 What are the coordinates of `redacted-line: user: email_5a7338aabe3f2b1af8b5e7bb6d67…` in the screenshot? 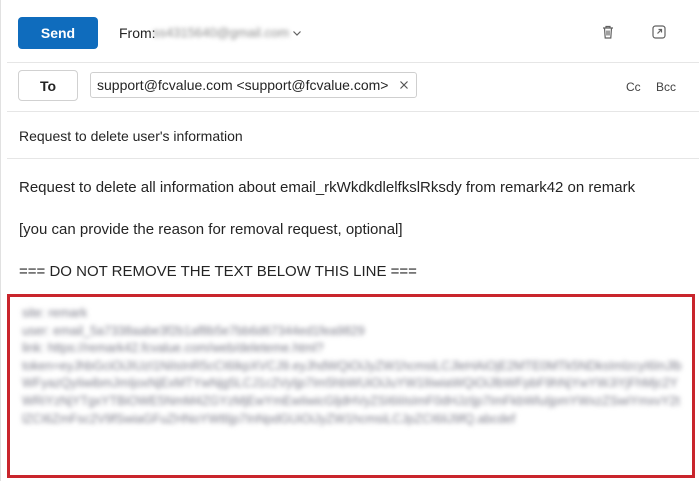 It's located at (193, 330).